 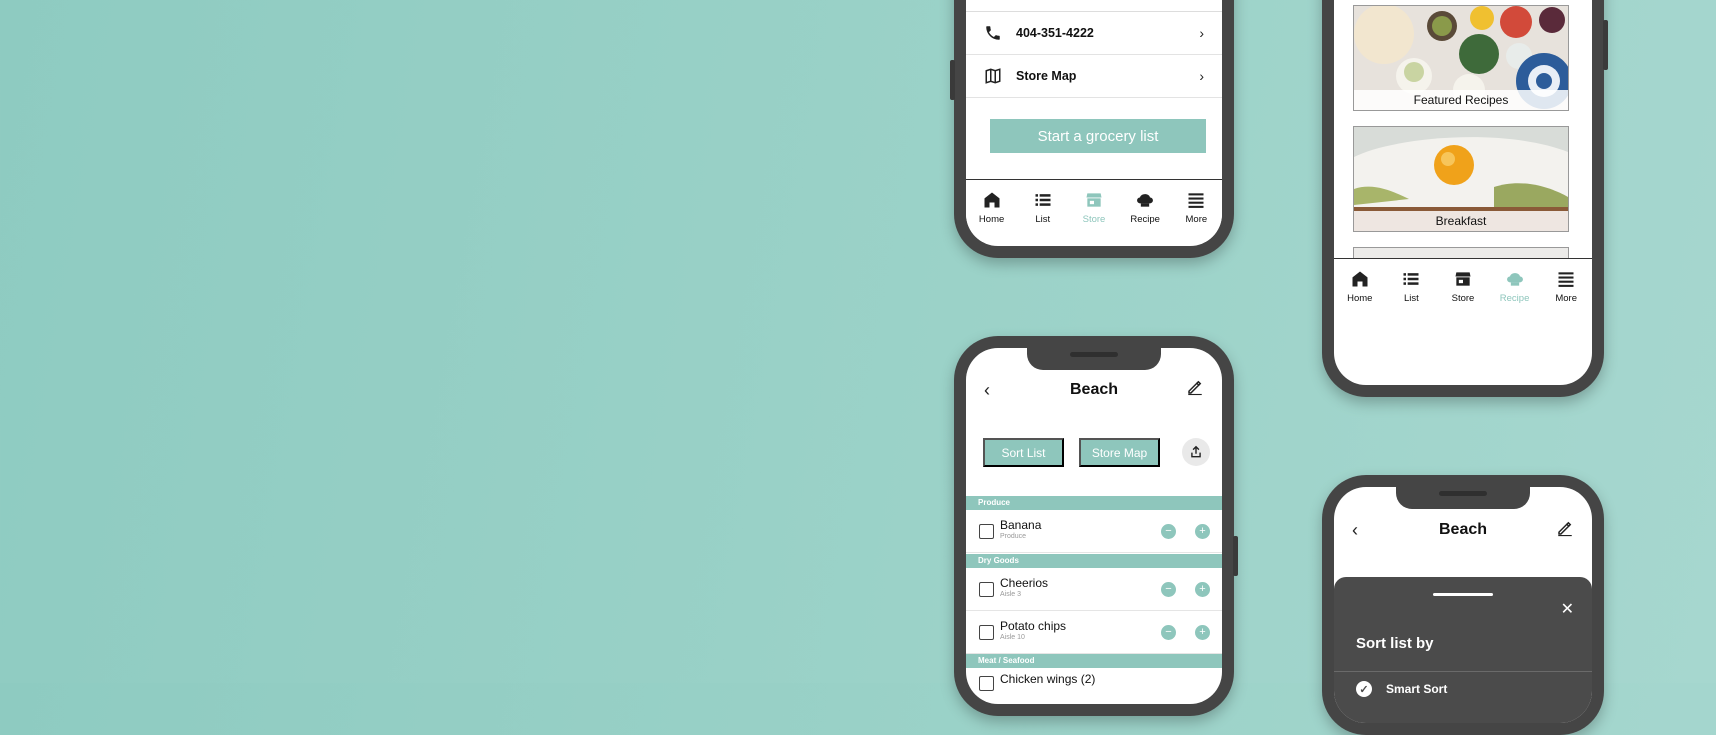 What do you see at coordinates (993, 76) in the screenshot?
I see `map-icon` at bounding box center [993, 76].